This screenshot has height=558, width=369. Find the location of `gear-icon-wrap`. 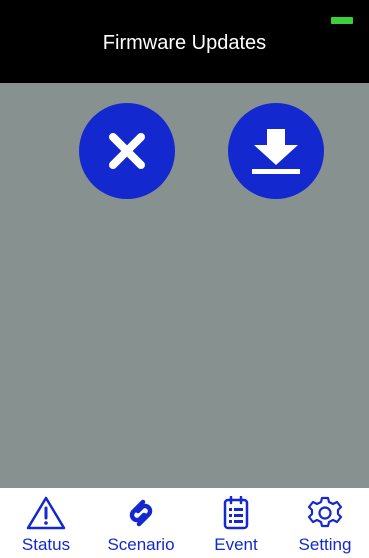

gear-icon-wrap is located at coordinates (324, 513).